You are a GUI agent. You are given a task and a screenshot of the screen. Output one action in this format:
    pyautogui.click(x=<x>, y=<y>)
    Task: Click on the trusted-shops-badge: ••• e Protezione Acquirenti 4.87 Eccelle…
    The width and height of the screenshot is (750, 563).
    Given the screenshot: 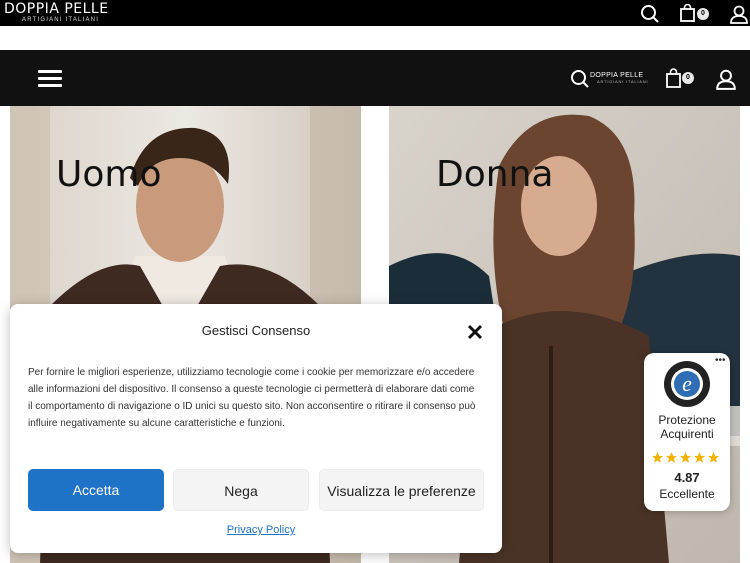 What is the action you would take?
    pyautogui.click(x=687, y=432)
    